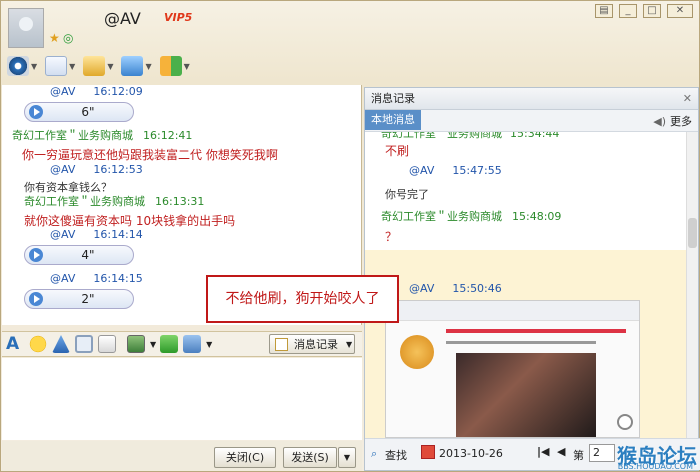  I want to click on skin-button: ▤, so click(604, 11).